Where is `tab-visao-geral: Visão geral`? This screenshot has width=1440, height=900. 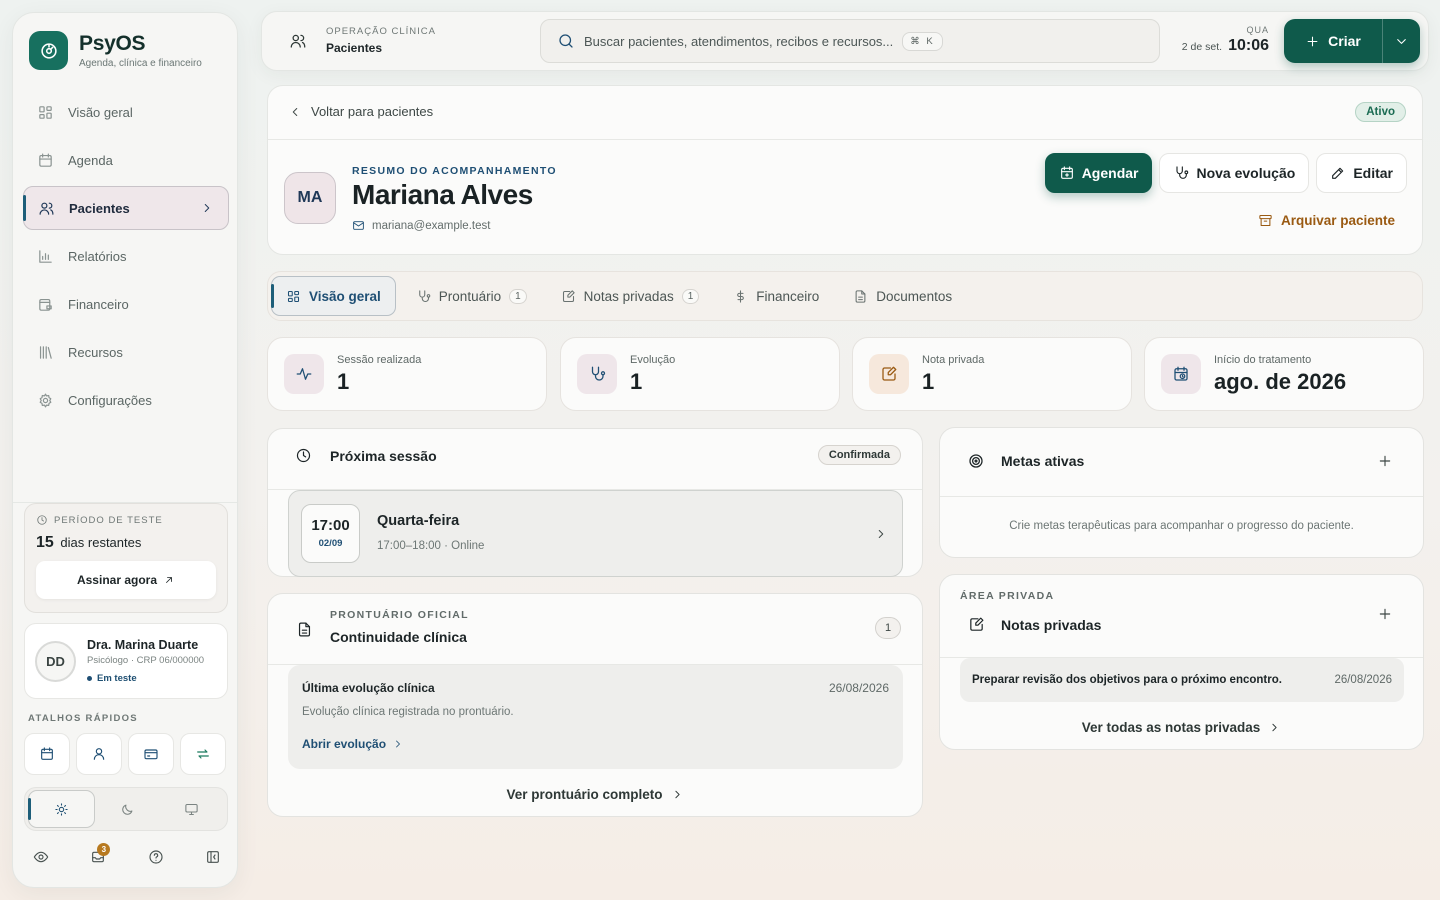
tab-visao-geral: Visão geral is located at coordinates (333, 296).